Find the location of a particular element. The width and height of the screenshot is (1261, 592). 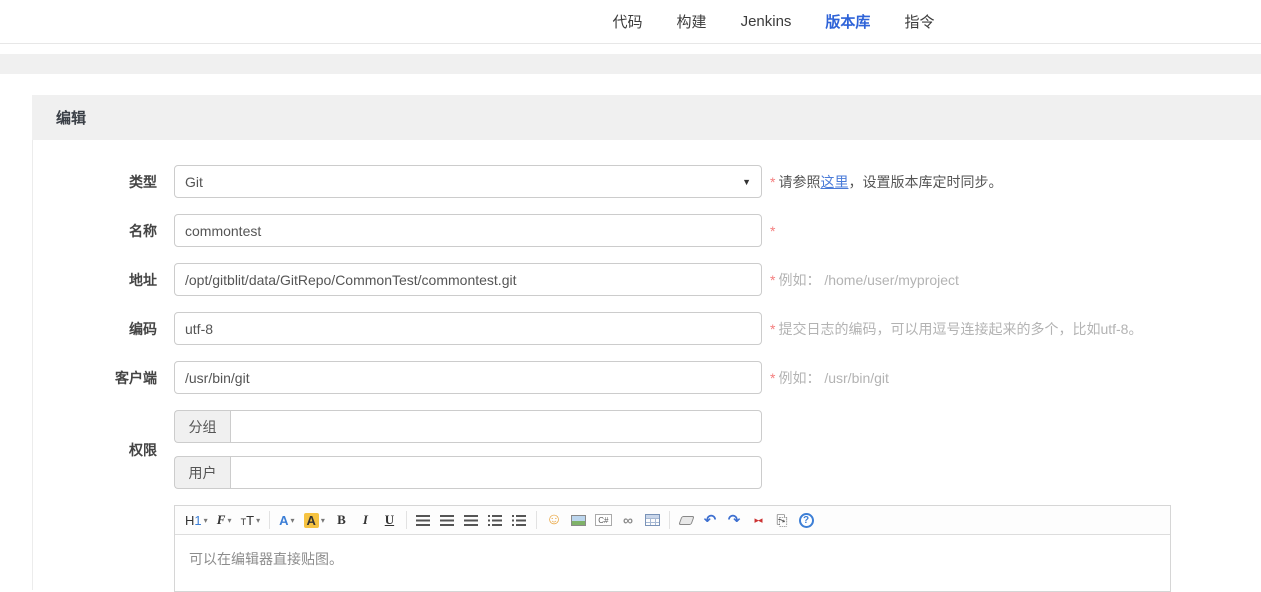

nav-item-jenkins: Jenkins is located at coordinates (766, 21).